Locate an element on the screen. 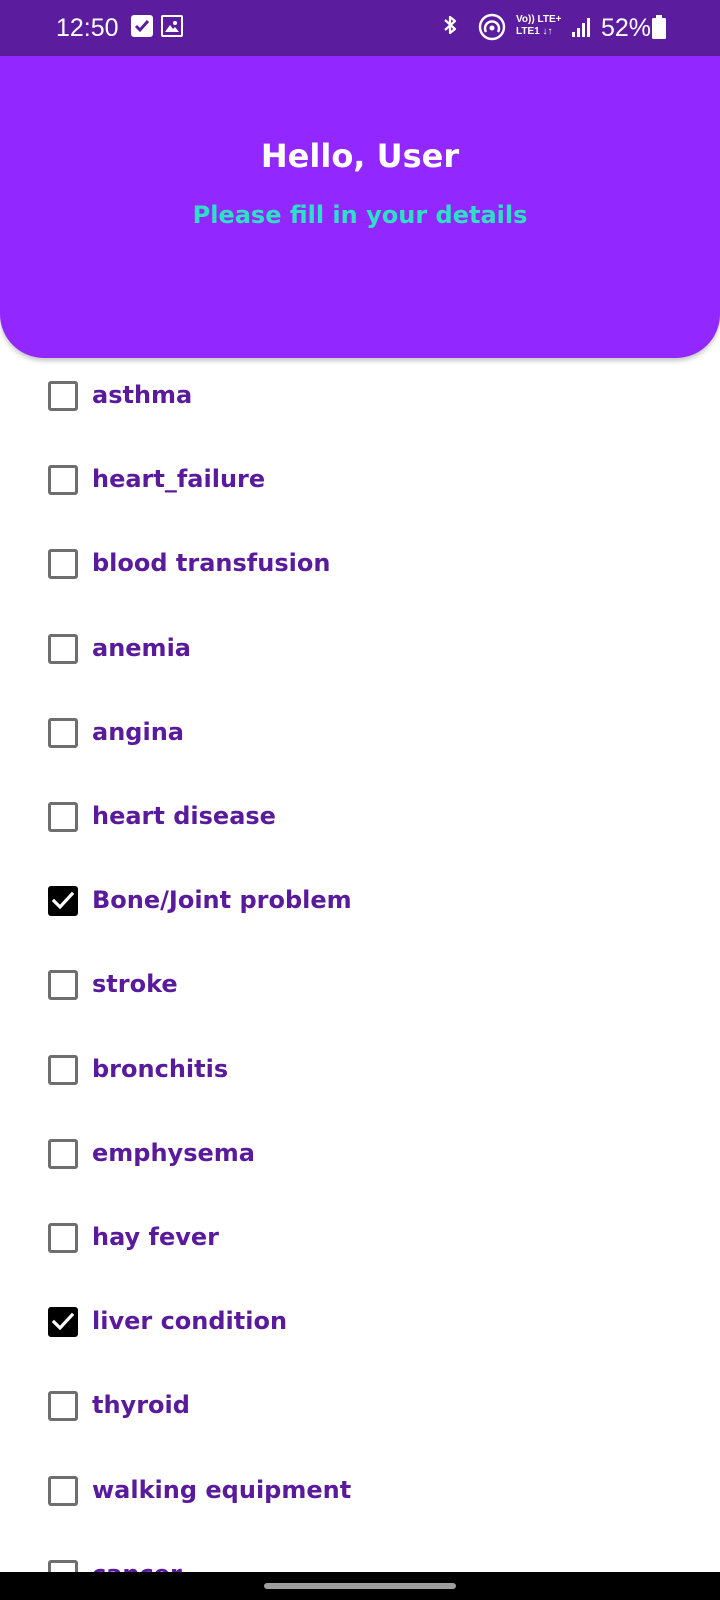 The image size is (720, 1600). bluetooth-icon is located at coordinates (450, 25).